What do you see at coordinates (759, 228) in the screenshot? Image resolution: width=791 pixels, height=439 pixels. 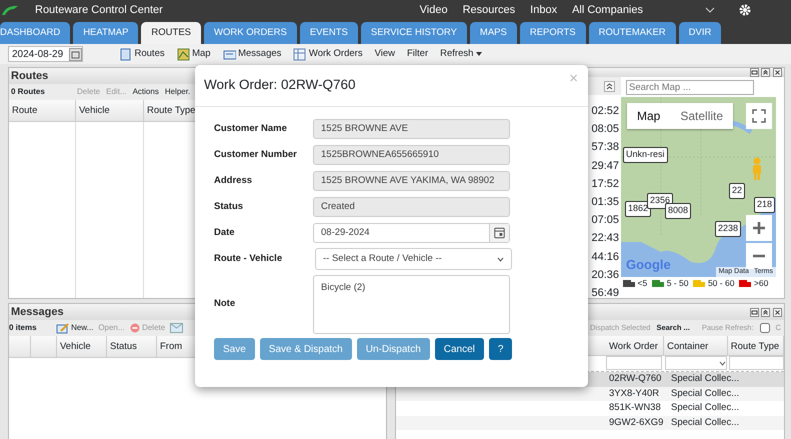 I see `zoom-in-icon` at bounding box center [759, 228].